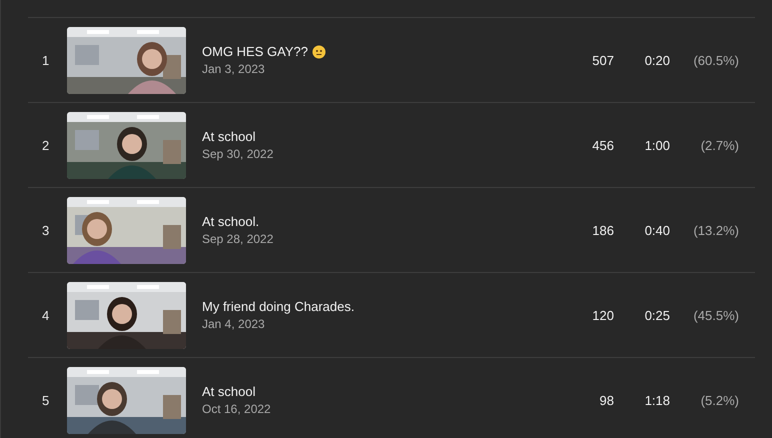  What do you see at coordinates (278, 306) in the screenshot?
I see `video-title: My friend doing Charades.` at bounding box center [278, 306].